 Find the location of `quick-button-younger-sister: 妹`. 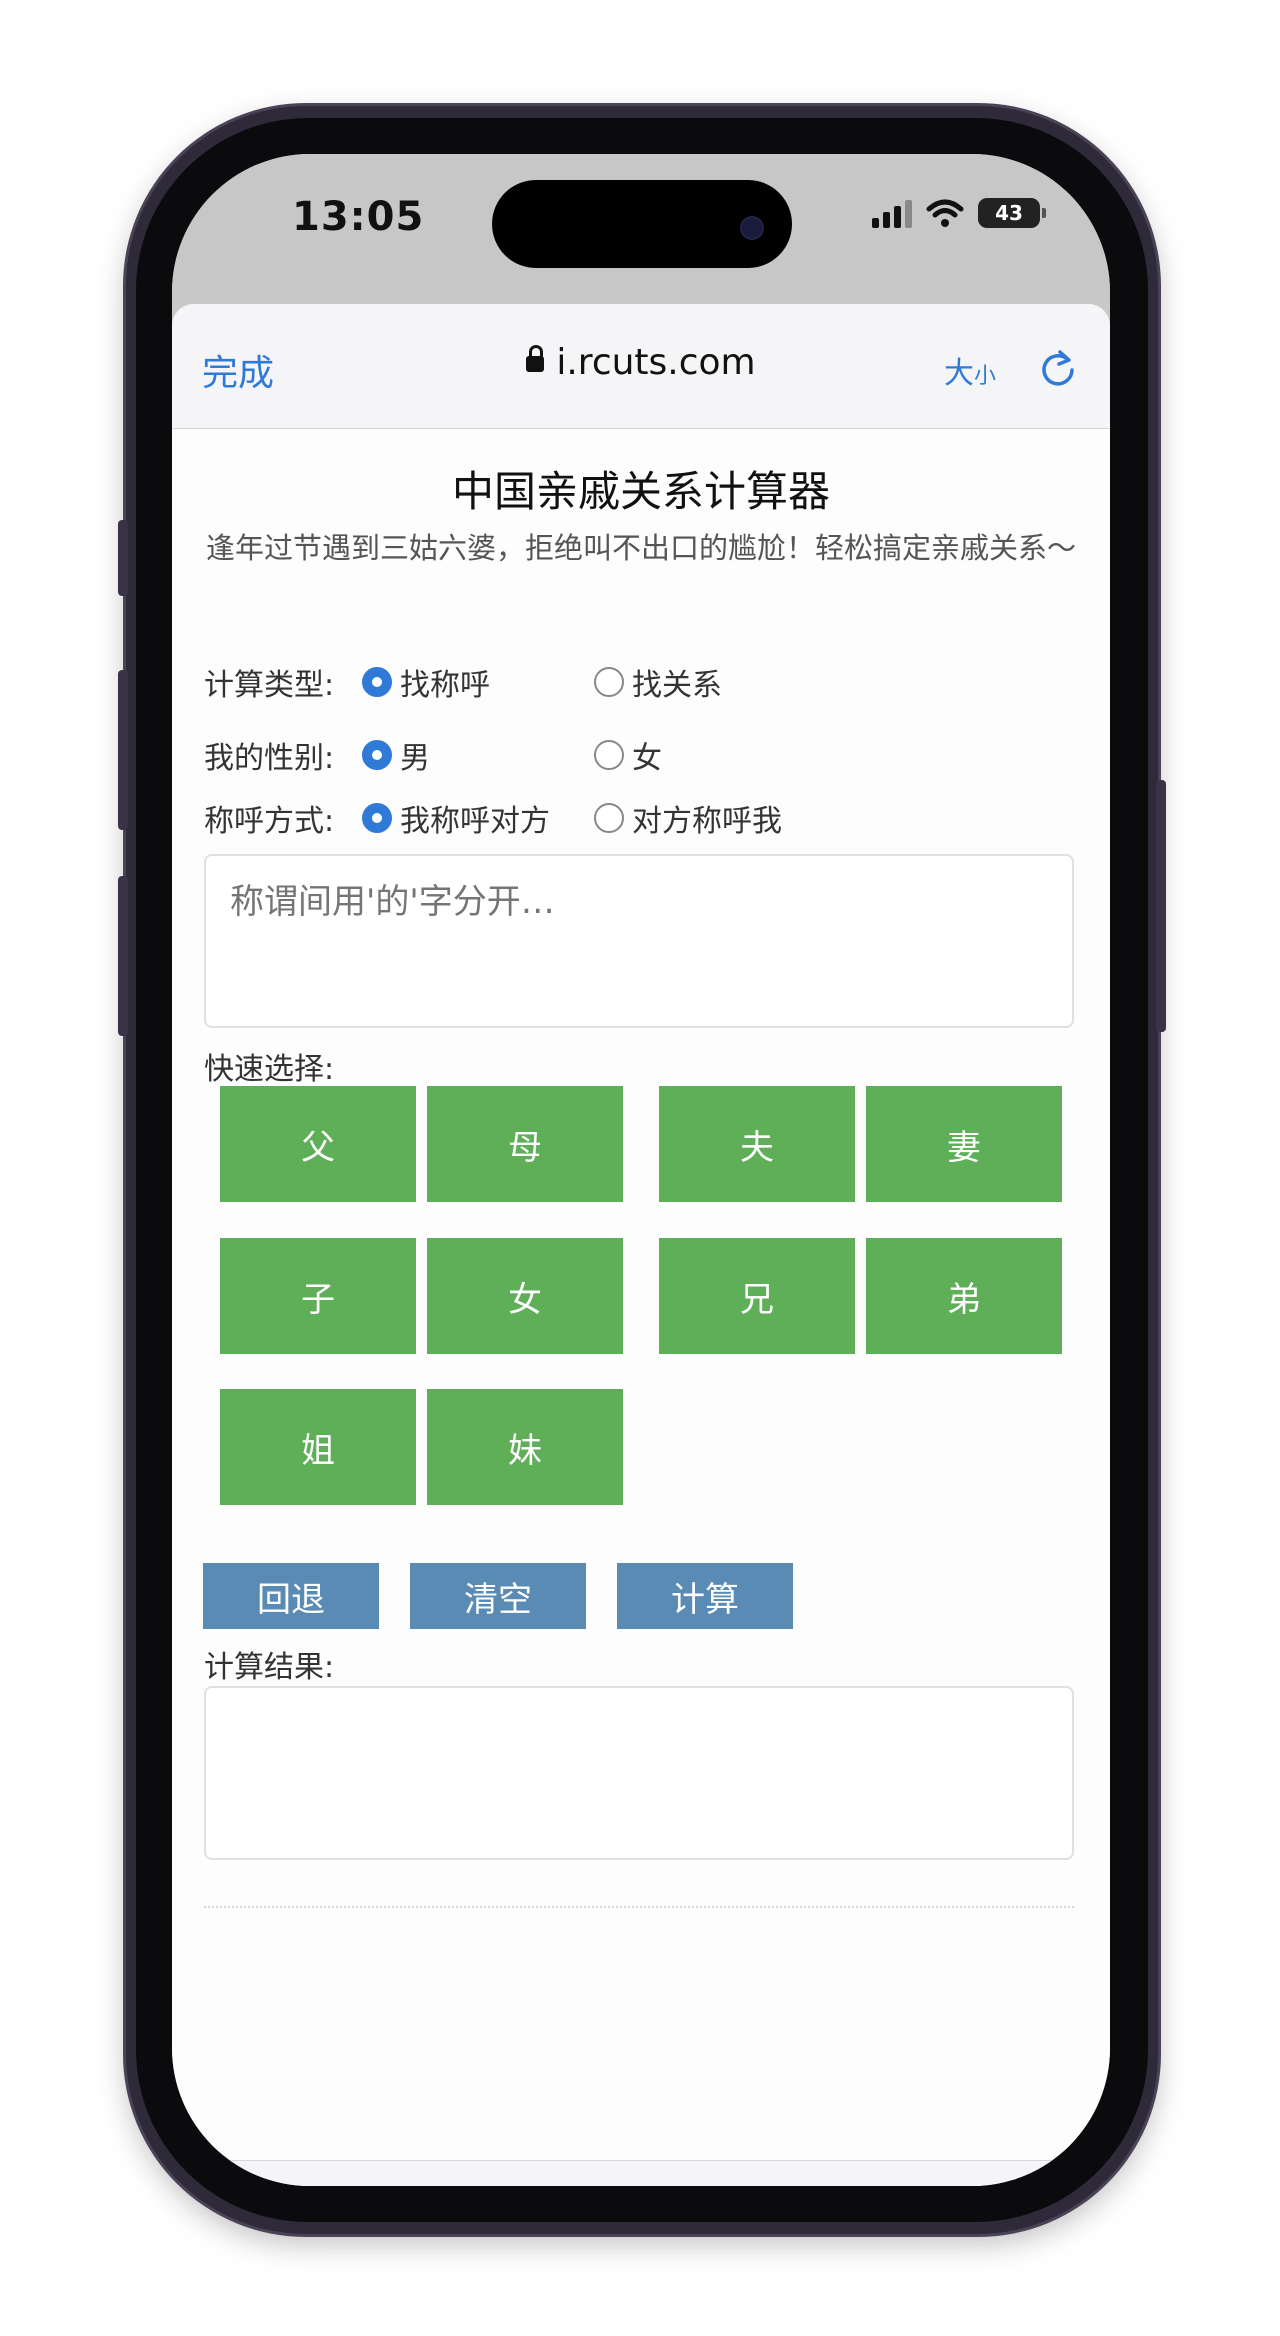

quick-button-younger-sister: 妹 is located at coordinates (525, 1447).